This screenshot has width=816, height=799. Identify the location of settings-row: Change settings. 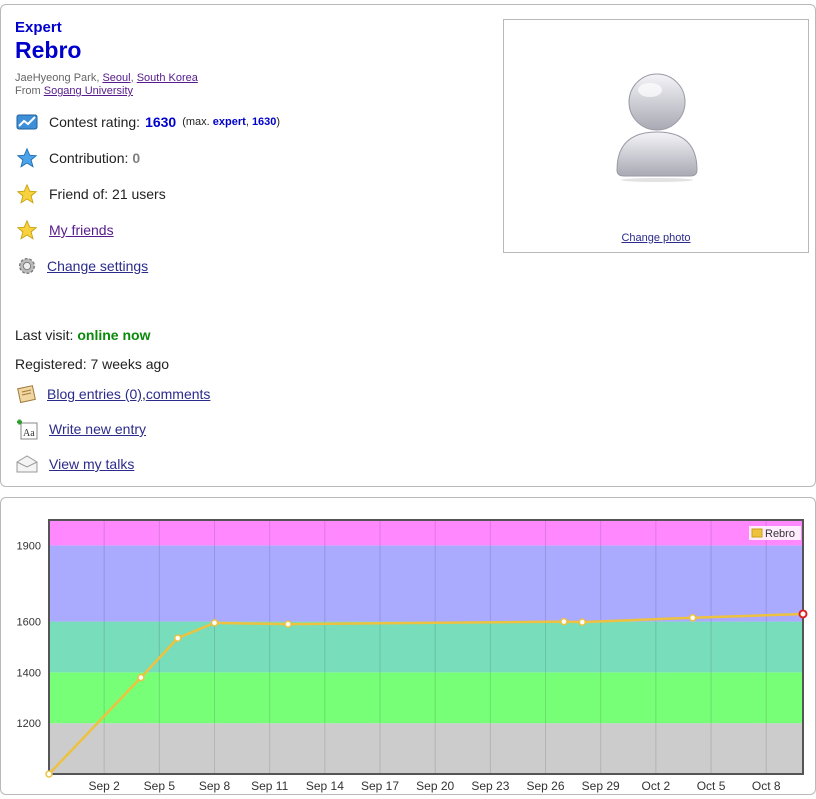
(81, 266).